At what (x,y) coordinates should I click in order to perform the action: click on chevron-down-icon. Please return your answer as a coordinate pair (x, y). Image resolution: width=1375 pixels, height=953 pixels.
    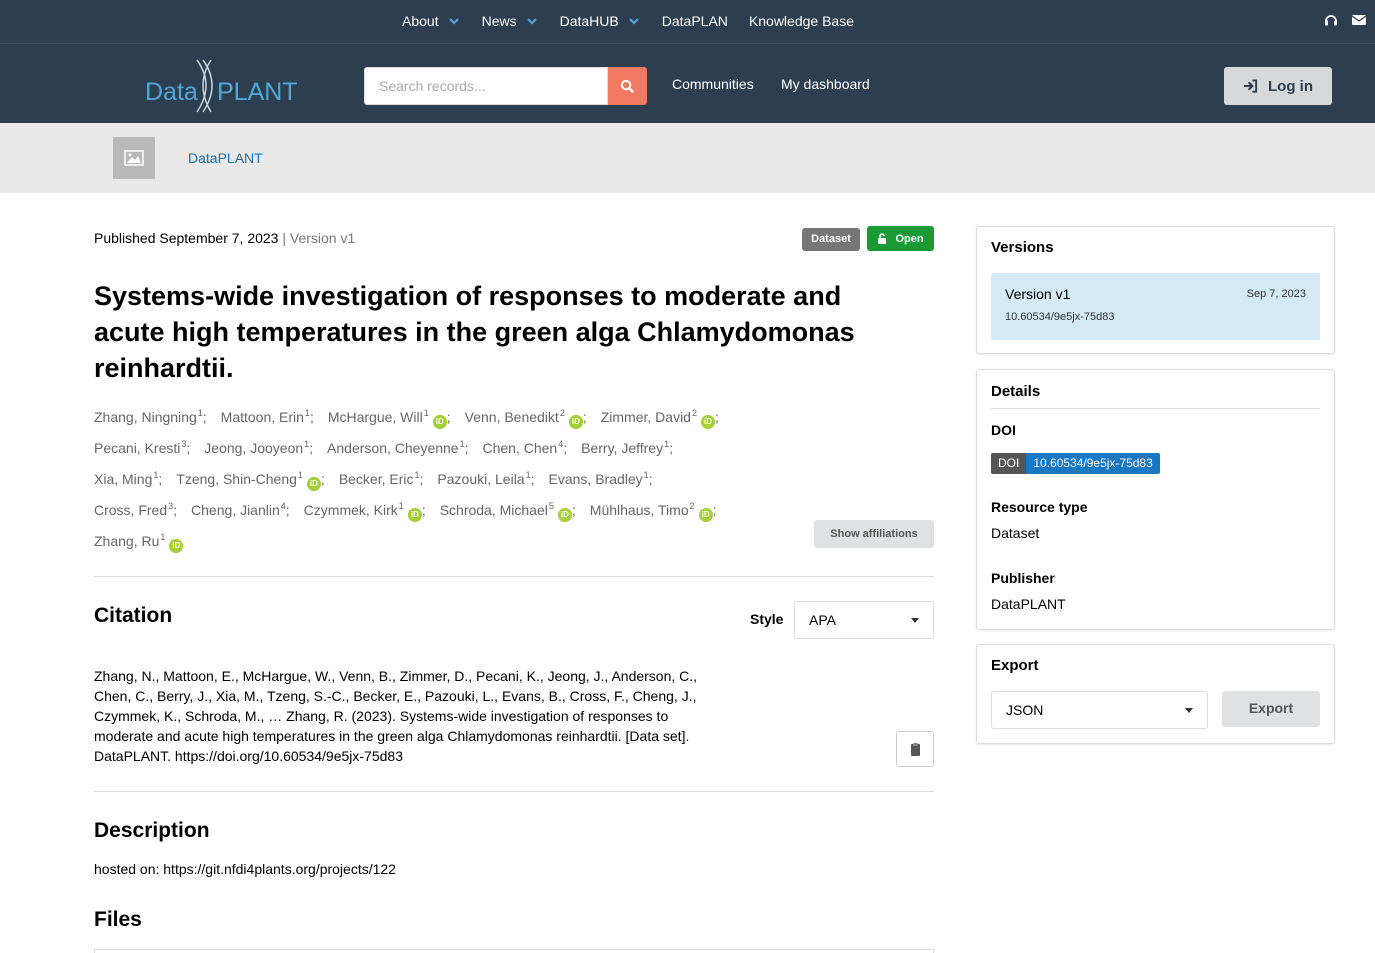
    Looking at the image, I should click on (453, 21).